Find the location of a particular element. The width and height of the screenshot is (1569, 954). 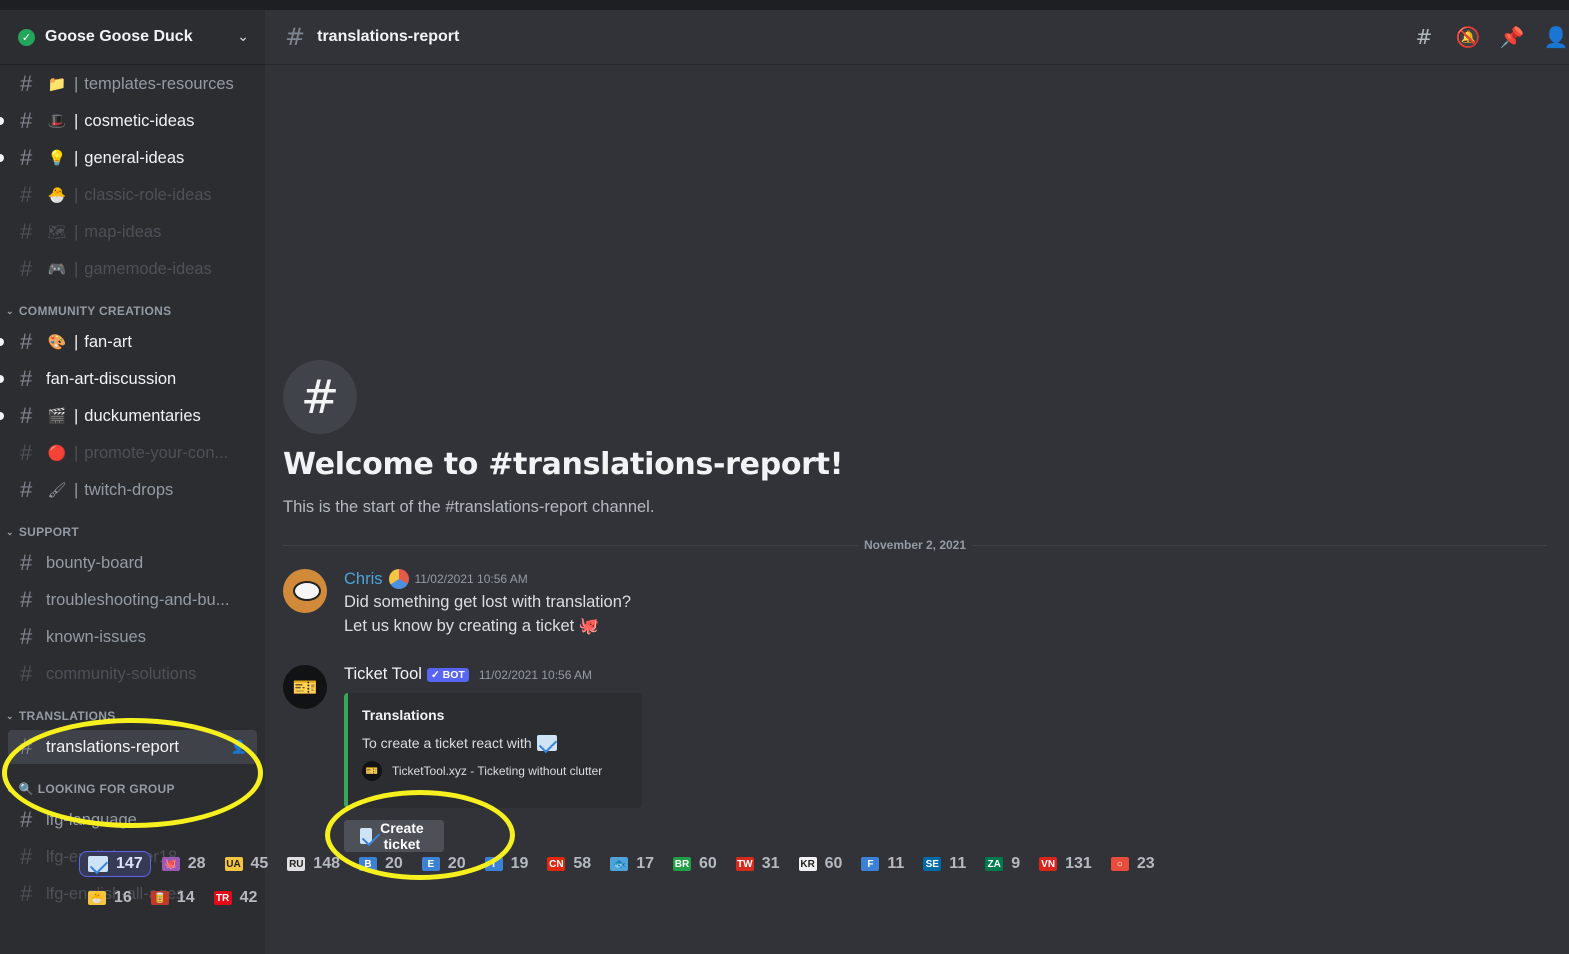

reaction: 🐣 16 is located at coordinates (109, 898).